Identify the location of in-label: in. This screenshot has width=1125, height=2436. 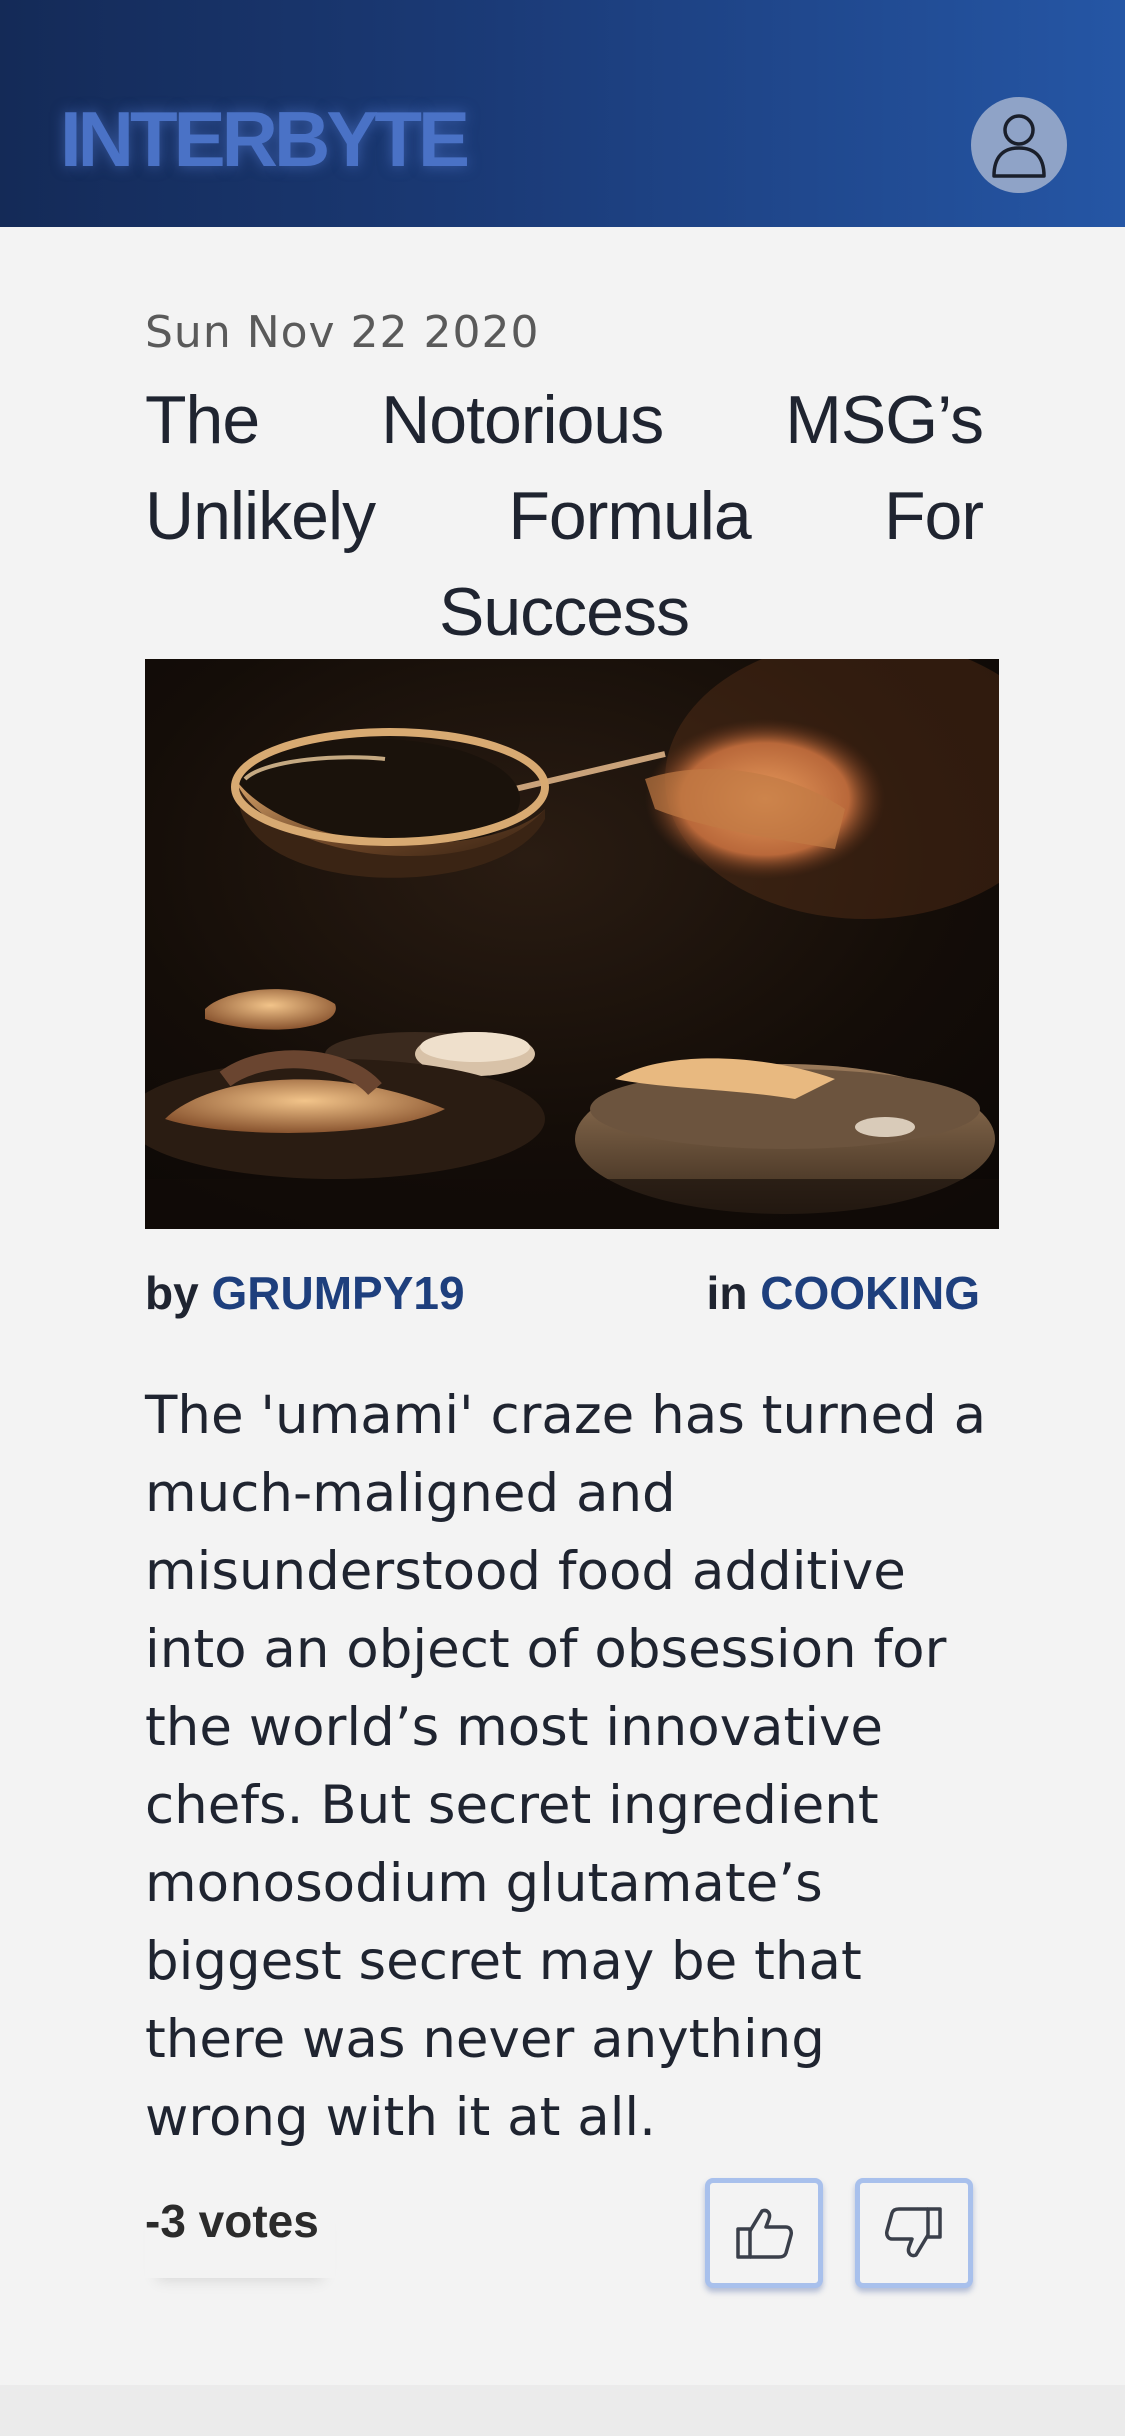
(727, 1293).